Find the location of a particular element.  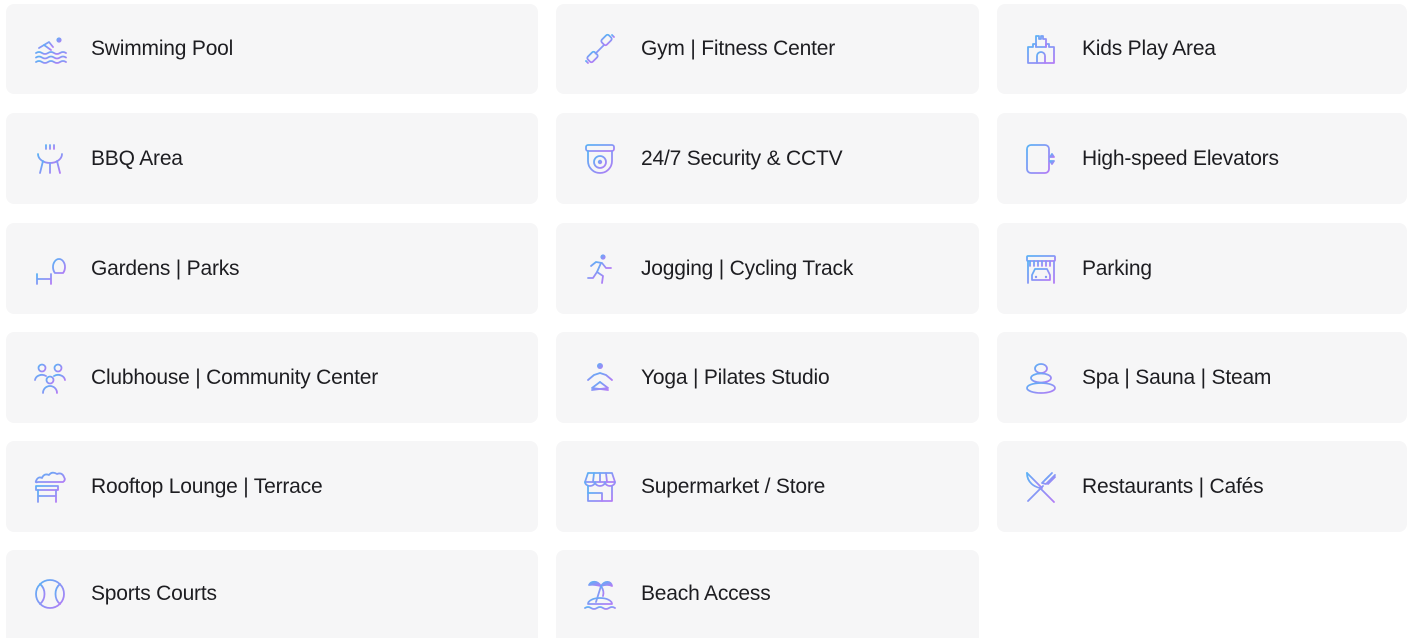

amenity-label: Gym | Fitness Center is located at coordinates (738, 48).